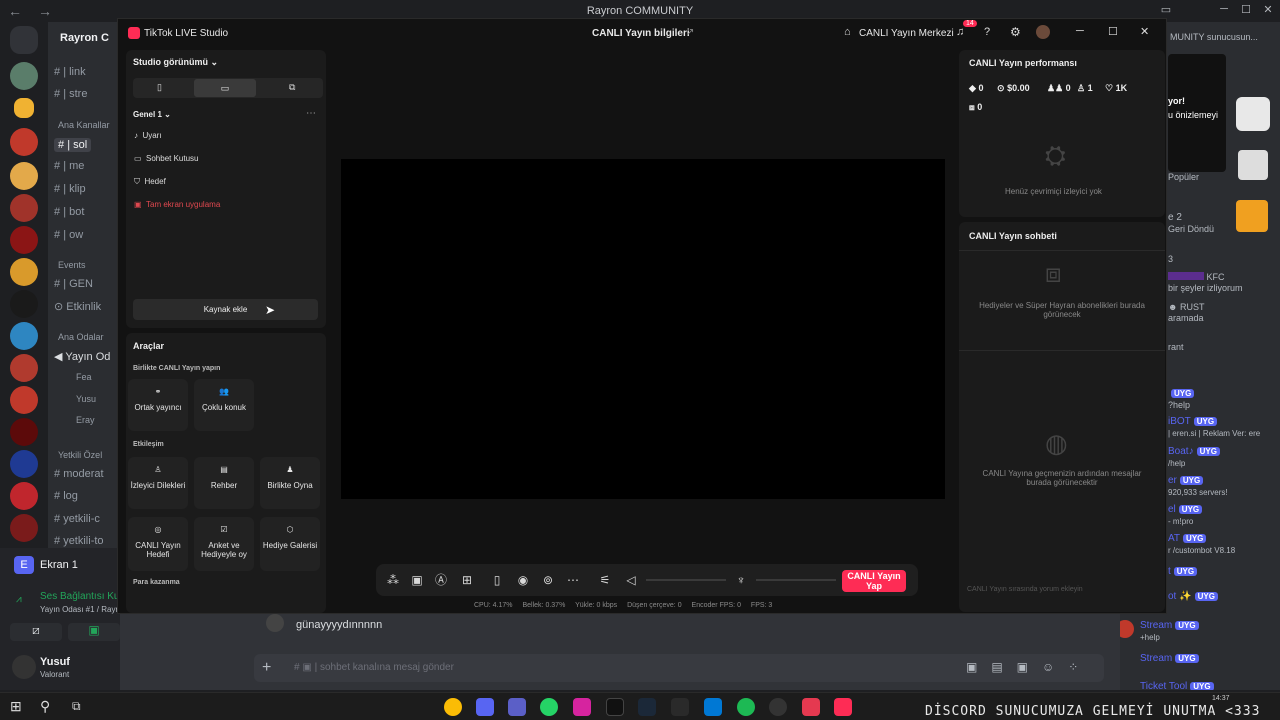 This screenshot has height=720, width=1280. I want to click on tiktok-icon, so click(615, 707).